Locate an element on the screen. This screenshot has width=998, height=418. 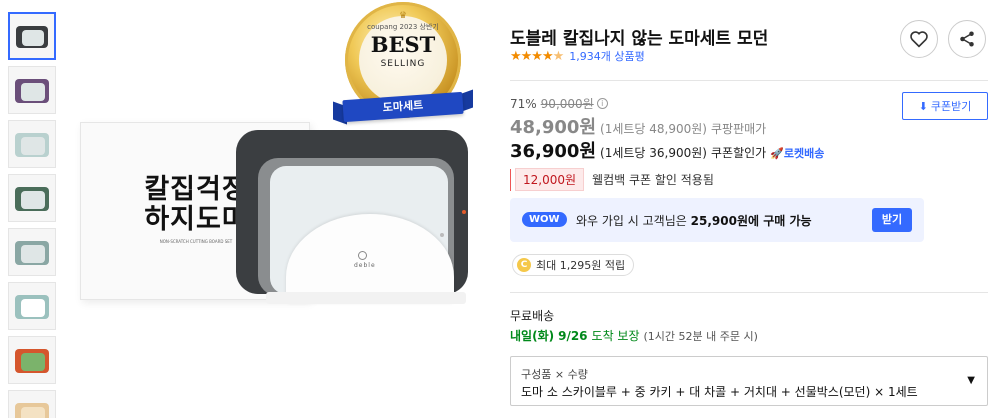
star-rating: ★★★★★ is located at coordinates (537, 56).